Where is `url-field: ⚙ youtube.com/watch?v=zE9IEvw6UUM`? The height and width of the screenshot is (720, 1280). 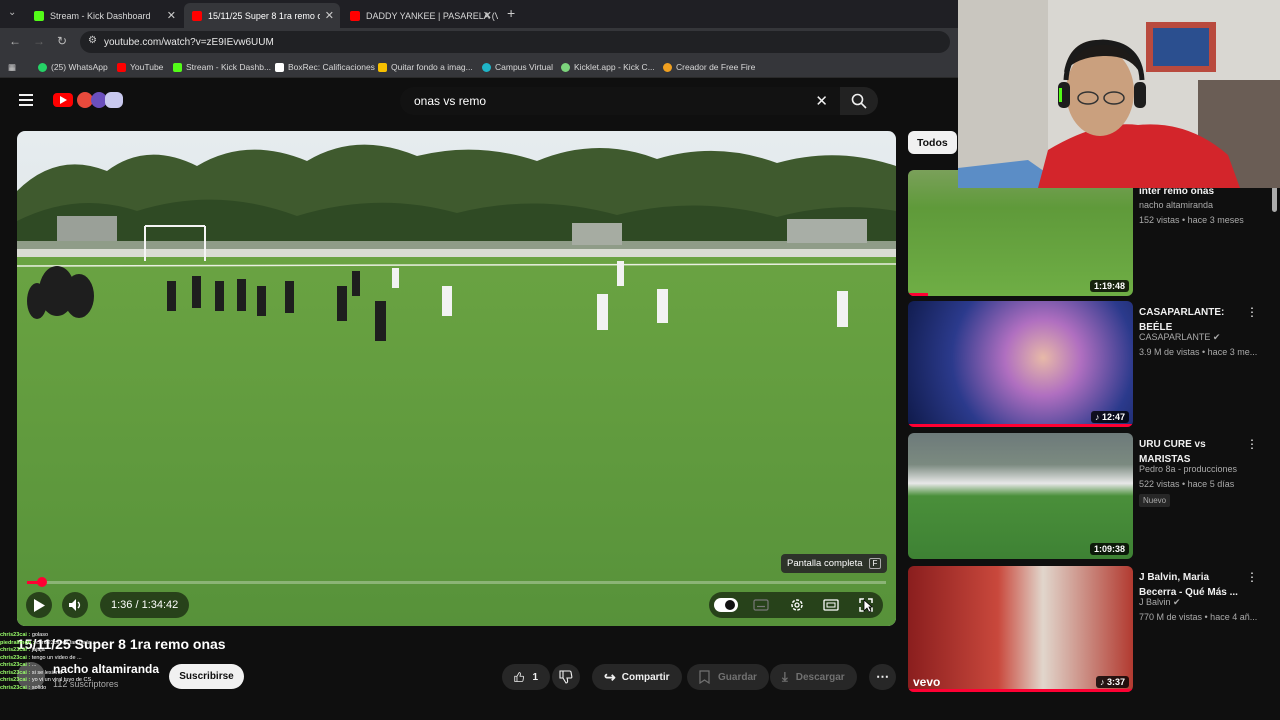
url-field: ⚙ youtube.com/watch?v=zE9IEvw6UUM is located at coordinates (515, 42).